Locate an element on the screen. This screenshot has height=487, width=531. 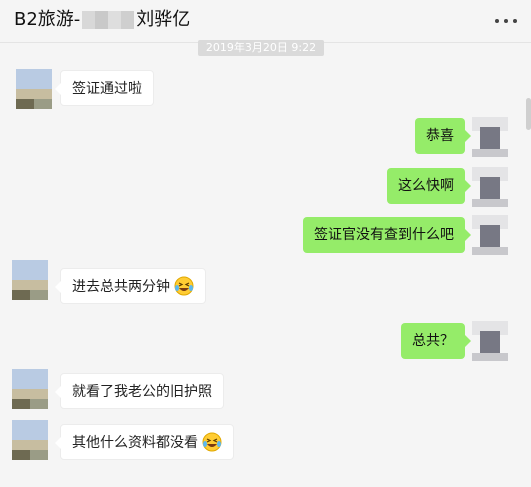
message-text: 这么快啊 is located at coordinates (426, 186).